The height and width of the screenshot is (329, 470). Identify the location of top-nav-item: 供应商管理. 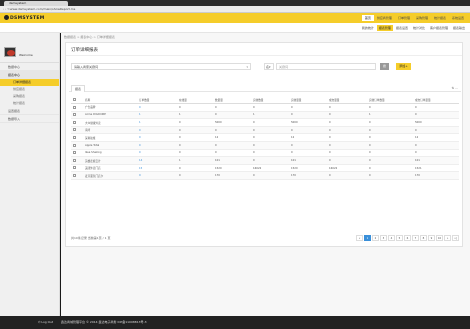
(384, 18).